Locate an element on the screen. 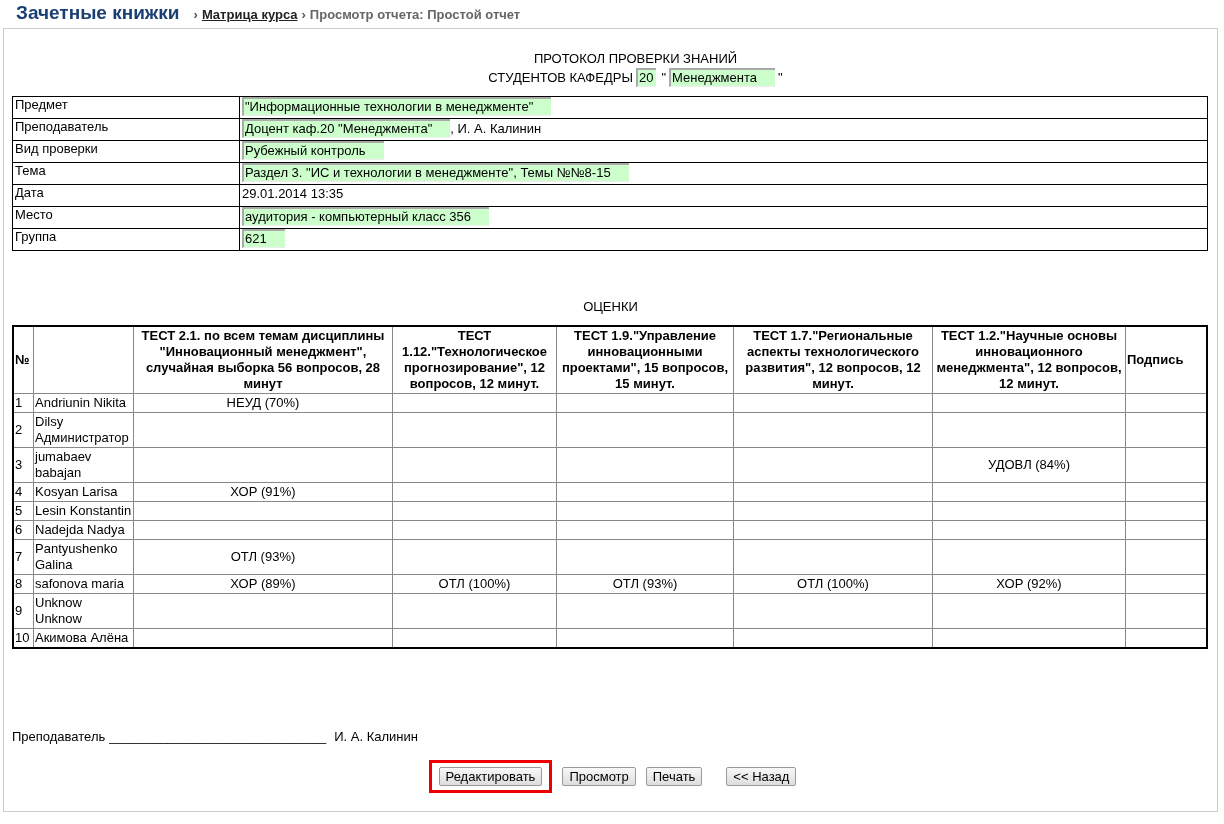 Image resolution: width=1224 pixels, height=824 pixels. student-name: Lesin Konstantin is located at coordinates (83, 511).